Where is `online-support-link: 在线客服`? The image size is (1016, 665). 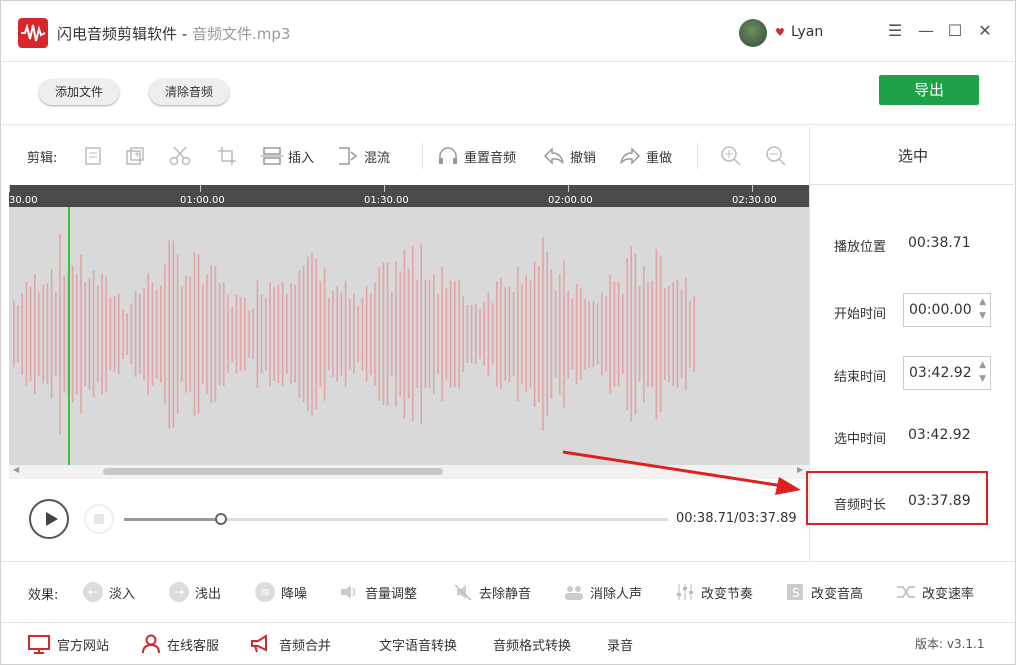 online-support-link: 在线客服 is located at coordinates (180, 644).